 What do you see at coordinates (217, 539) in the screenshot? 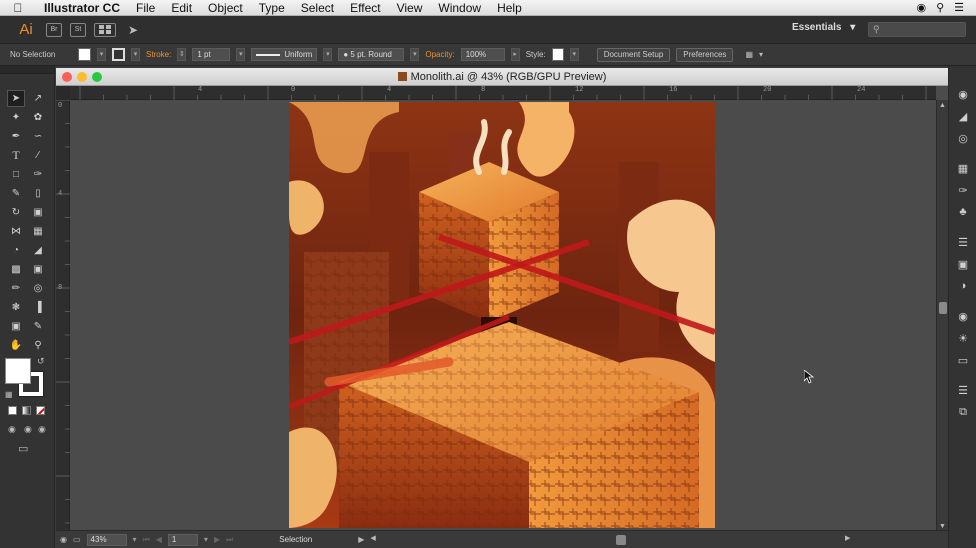
I see `next-artboard-icon: ▶` at bounding box center [217, 539].